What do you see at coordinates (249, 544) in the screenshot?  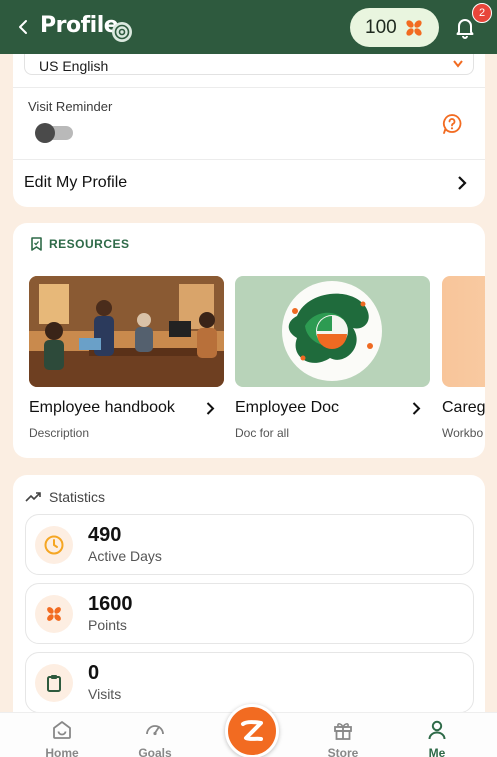 I see `stat-active-days: 490 Active Days` at bounding box center [249, 544].